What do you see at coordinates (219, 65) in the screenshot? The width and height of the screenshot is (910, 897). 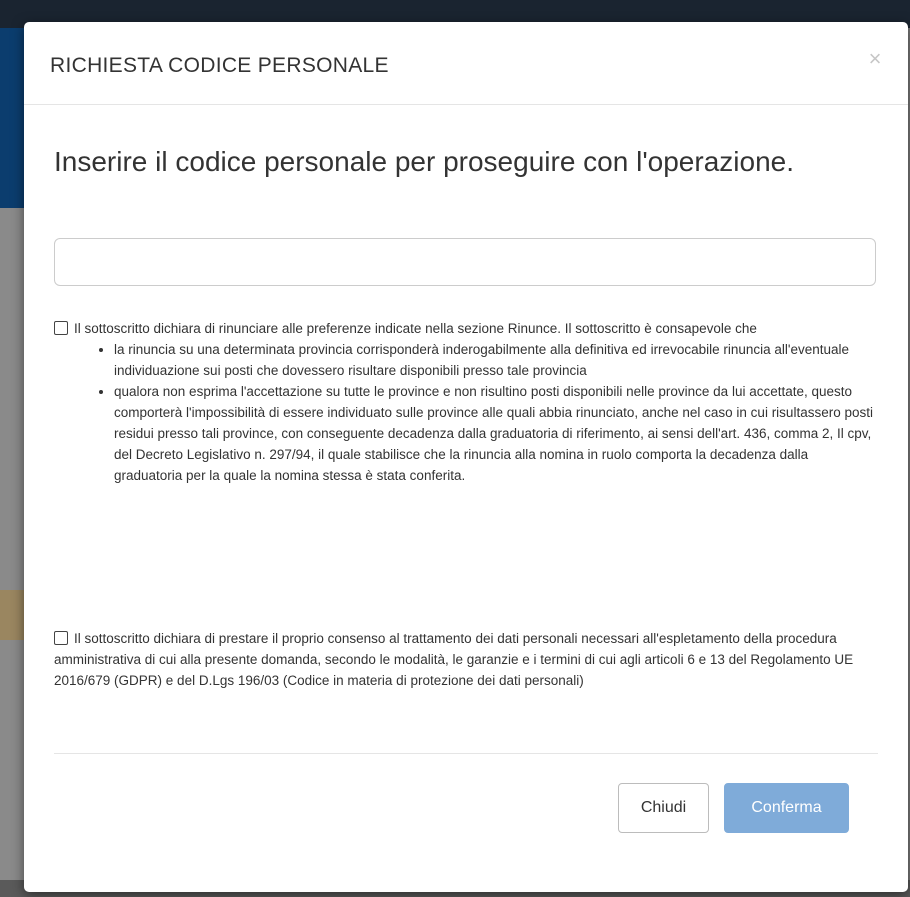 I see `modal-title: RICHIESTA CODICE PERSONALE` at bounding box center [219, 65].